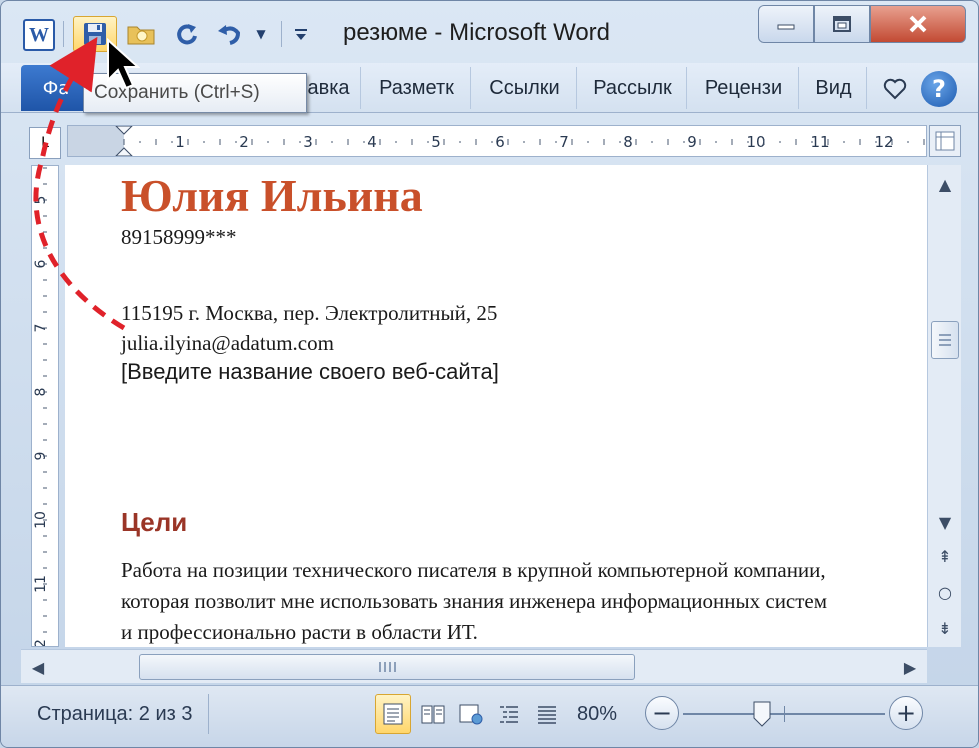 Image resolution: width=979 pixels, height=748 pixels. I want to click on resume-name: Юлия Ильина, so click(272, 195).